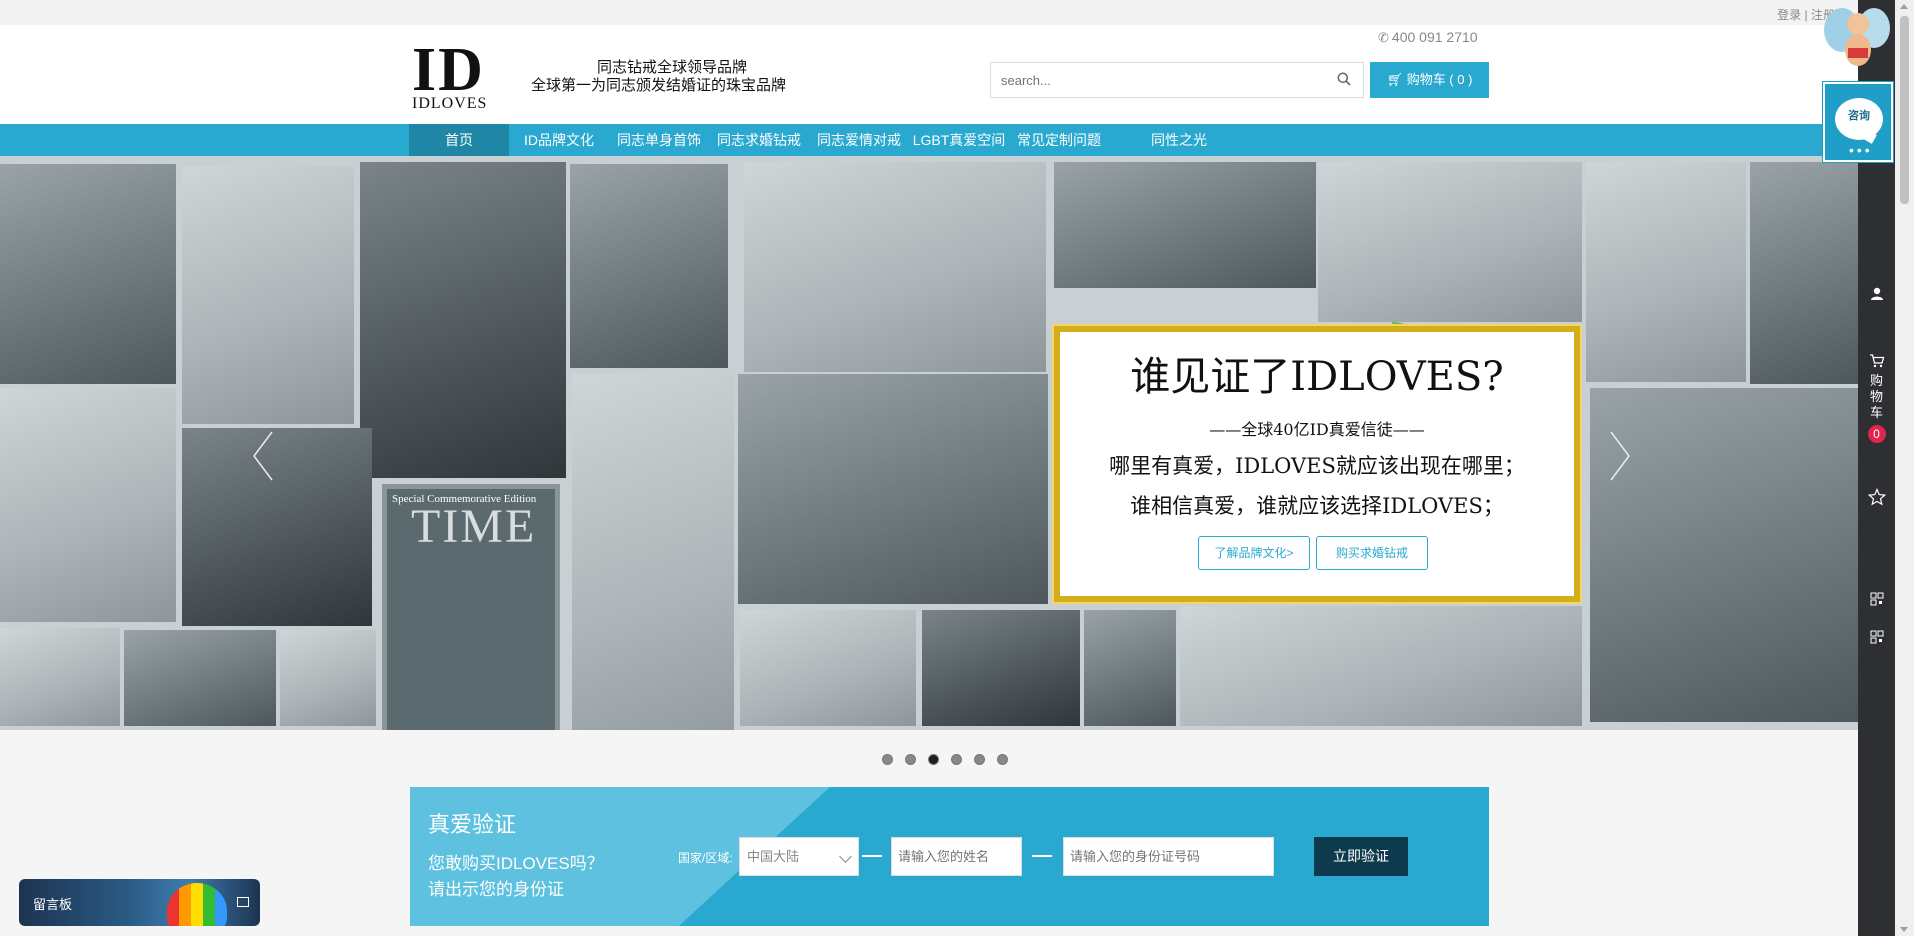 This screenshot has width=1914, height=936. What do you see at coordinates (659, 85) in the screenshot?
I see `slogan-line-2: 全球第一为同志颁发结婚证的珠宝品牌` at bounding box center [659, 85].